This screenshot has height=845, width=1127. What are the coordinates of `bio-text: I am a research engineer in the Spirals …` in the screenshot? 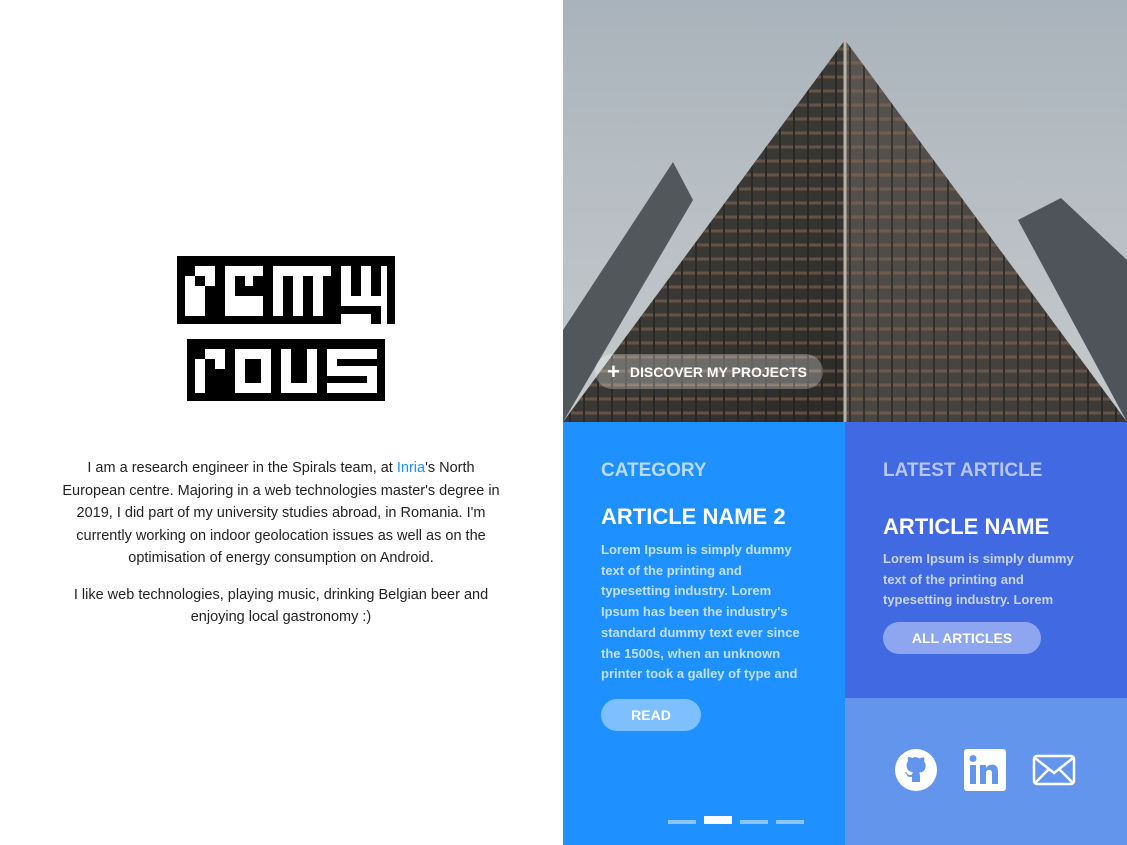 It's located at (242, 468).